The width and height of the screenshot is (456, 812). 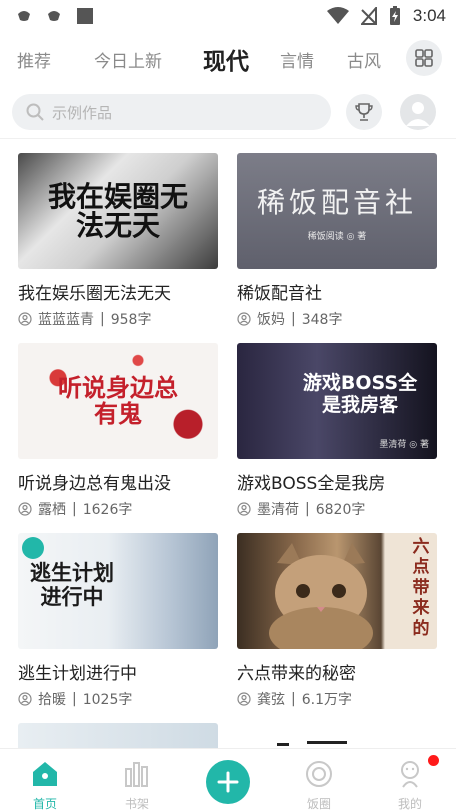 What do you see at coordinates (171, 112) in the screenshot?
I see `search-input: 示例作品` at bounding box center [171, 112].